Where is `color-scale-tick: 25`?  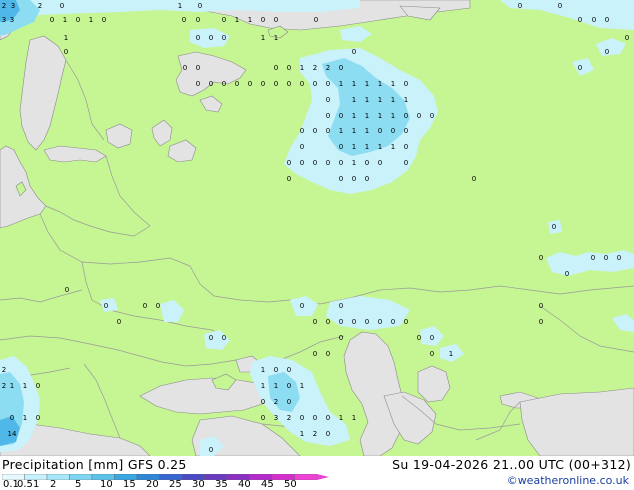
color-scale-tick: 25 is located at coordinates (175, 484).